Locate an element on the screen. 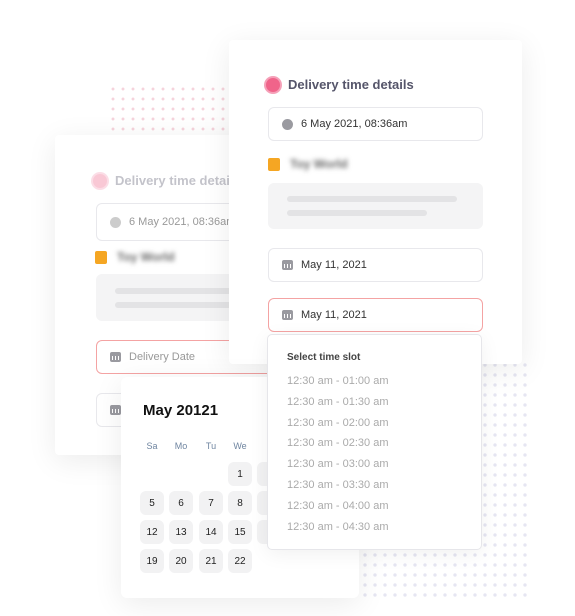 This screenshot has height=616, width=575. calendar-day: 12 is located at coordinates (152, 532).